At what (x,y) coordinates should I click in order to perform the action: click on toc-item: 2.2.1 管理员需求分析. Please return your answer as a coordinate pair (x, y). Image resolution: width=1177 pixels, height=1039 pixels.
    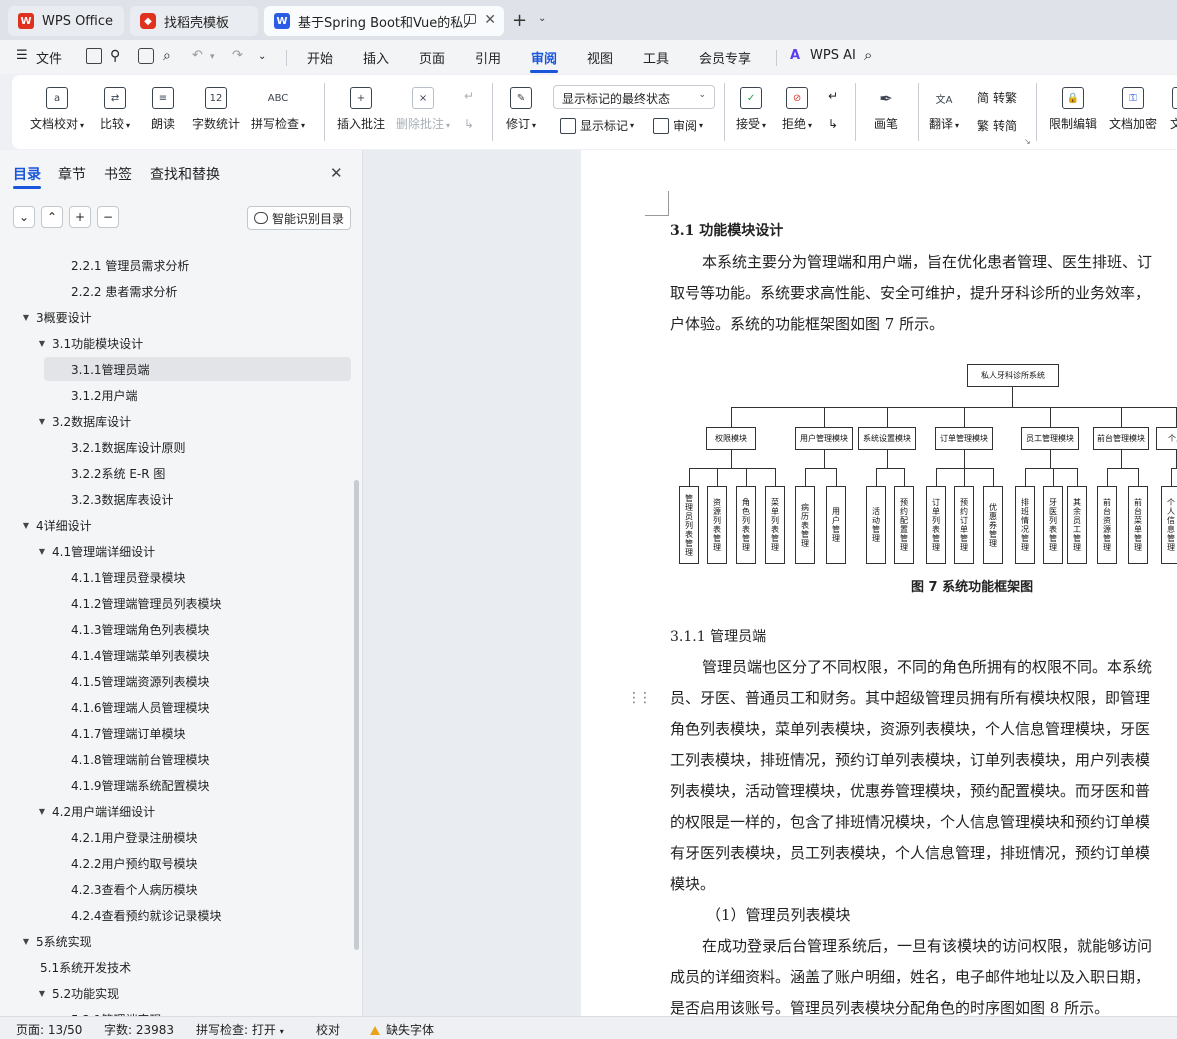
    Looking at the image, I should click on (178, 265).